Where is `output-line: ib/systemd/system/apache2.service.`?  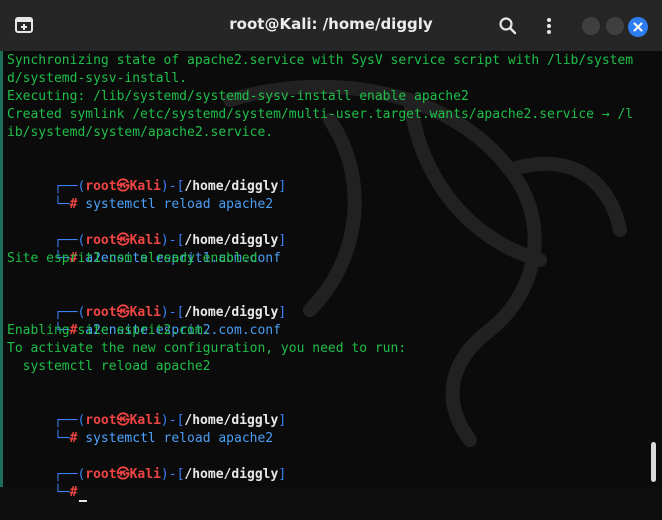 output-line: ib/systemd/system/apache2.service. is located at coordinates (140, 132).